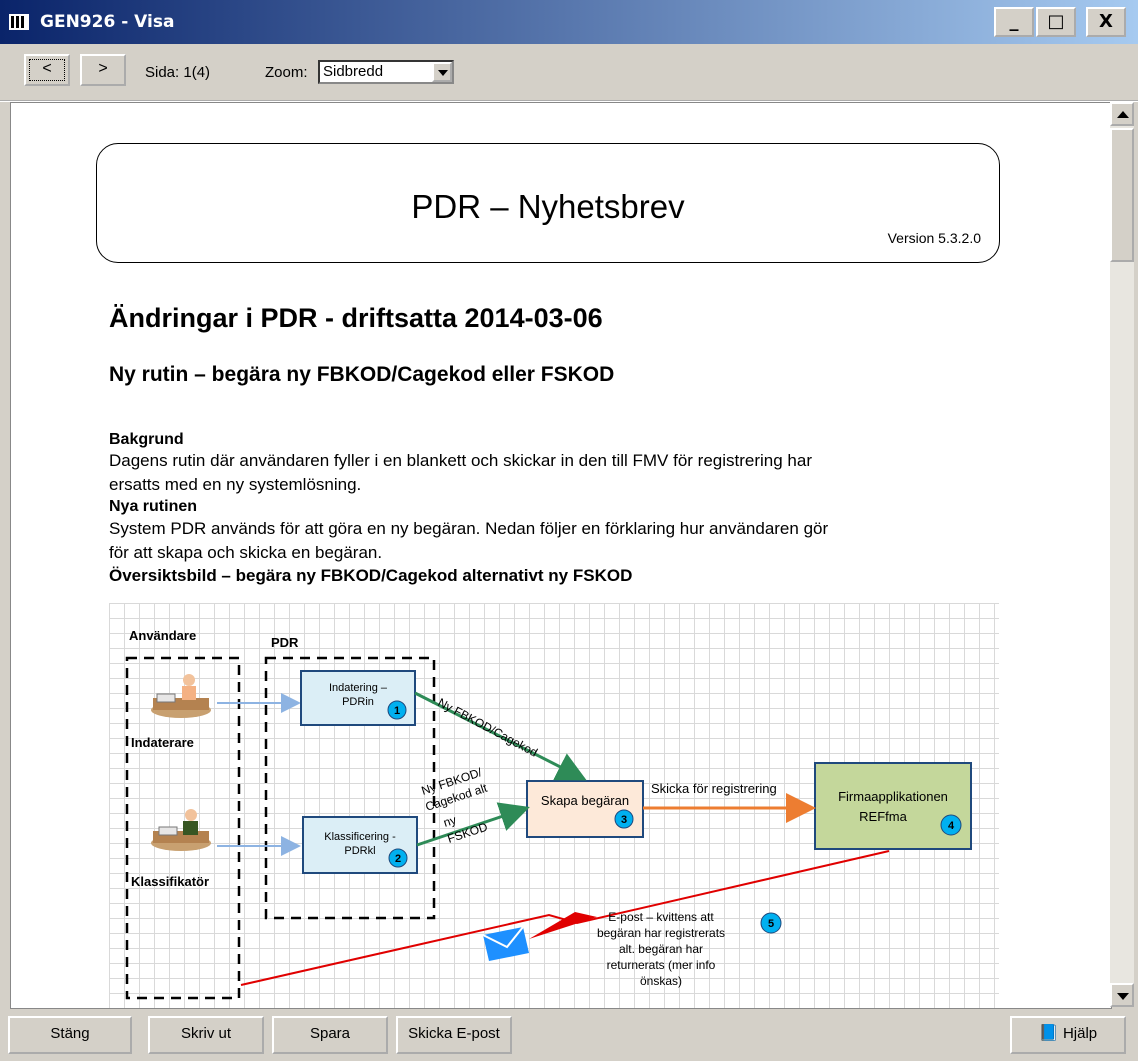  What do you see at coordinates (505, 943) in the screenshot?
I see `email-icon` at bounding box center [505, 943].